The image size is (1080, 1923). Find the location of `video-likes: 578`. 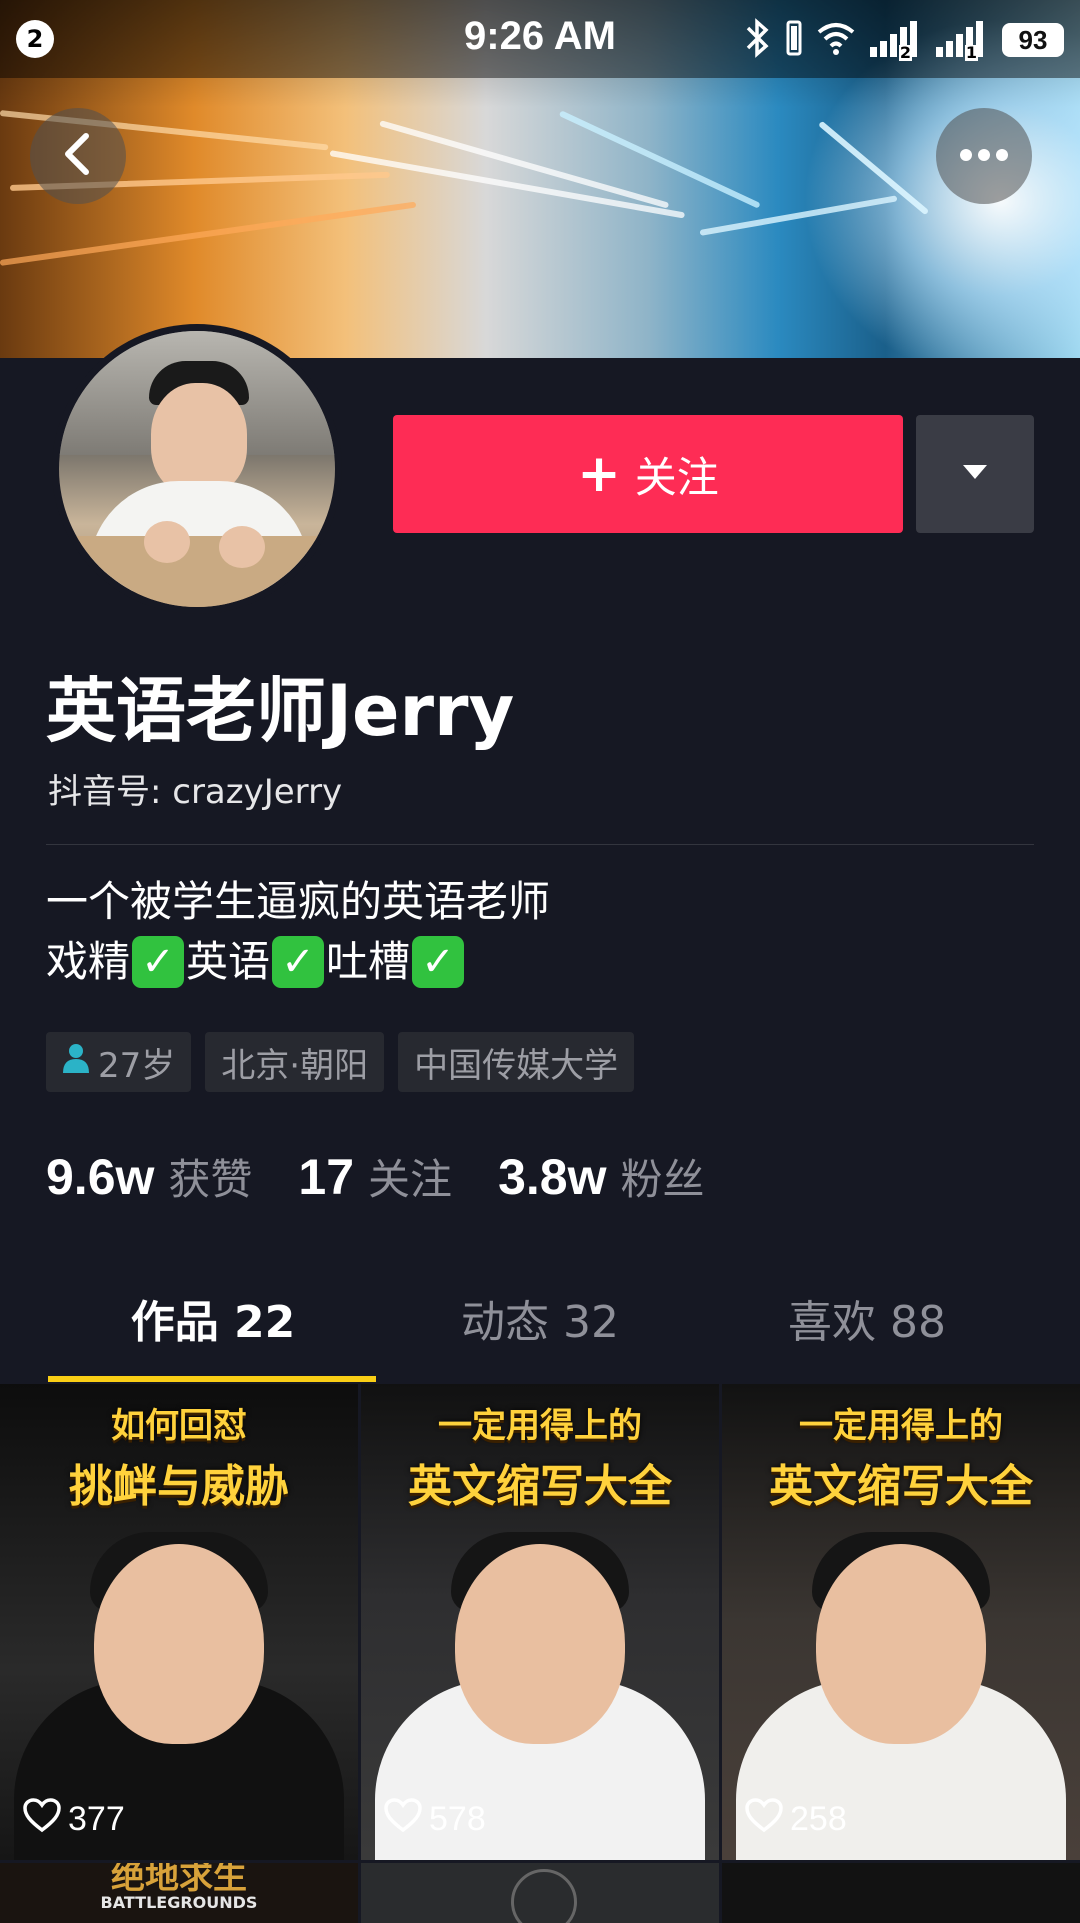

video-likes: 578 is located at coordinates (434, 1819).